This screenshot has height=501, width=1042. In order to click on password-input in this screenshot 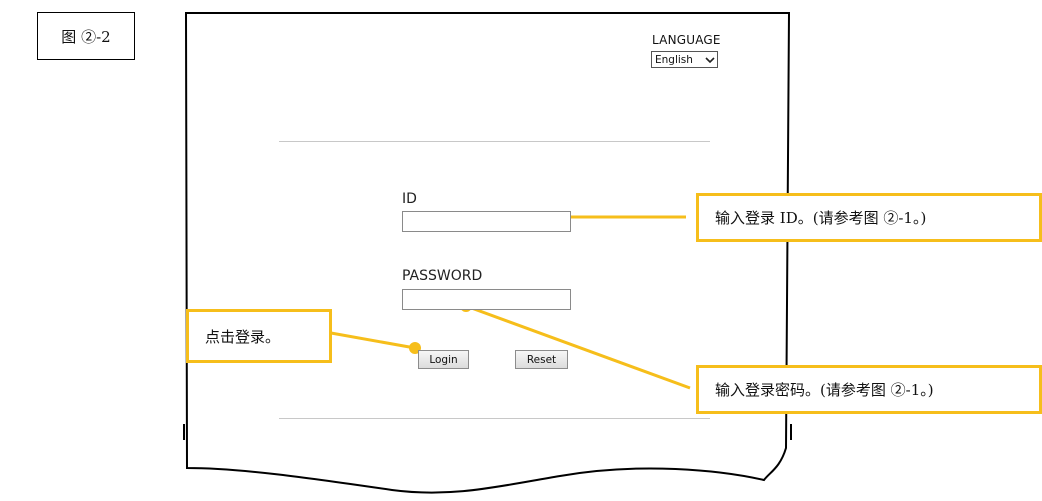, I will do `click(486, 299)`.